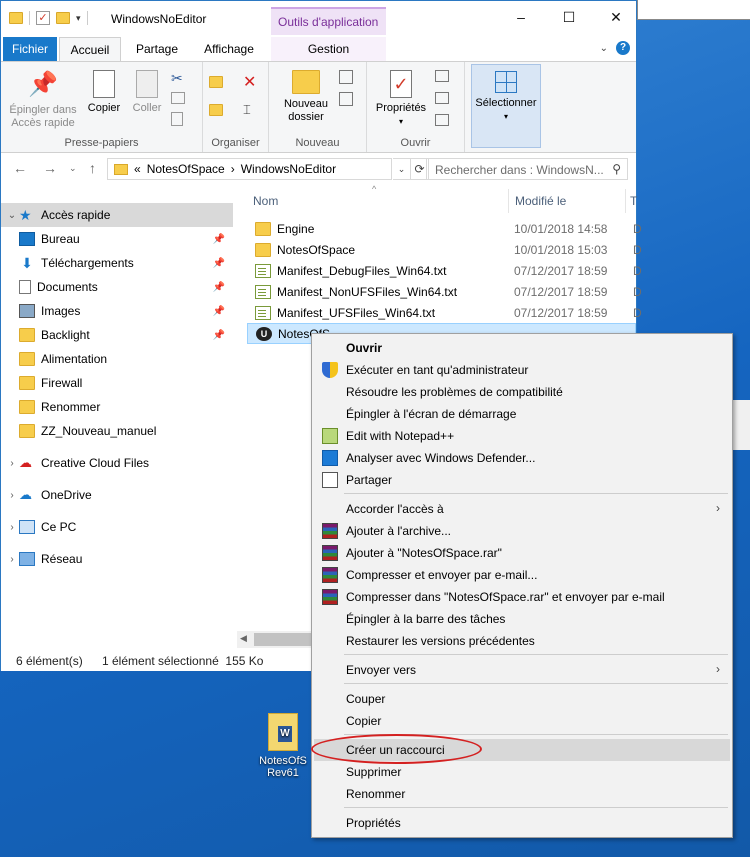 This screenshot has width=750, height=857. I want to click on scroll-left-icon: ◀, so click(243, 638).